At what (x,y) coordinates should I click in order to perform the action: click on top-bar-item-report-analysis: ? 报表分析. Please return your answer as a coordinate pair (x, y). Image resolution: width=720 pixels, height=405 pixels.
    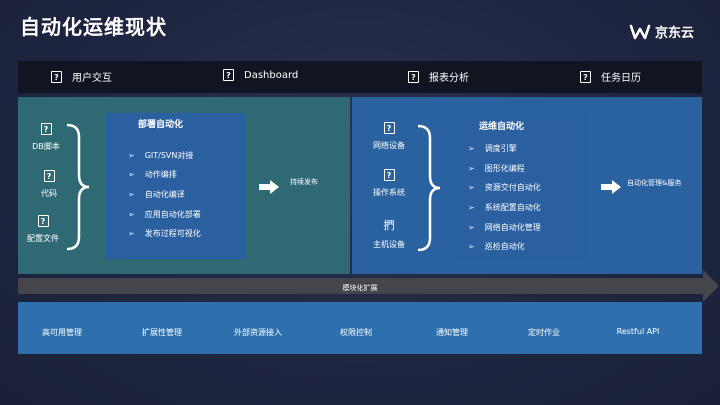
    Looking at the image, I should click on (438, 76).